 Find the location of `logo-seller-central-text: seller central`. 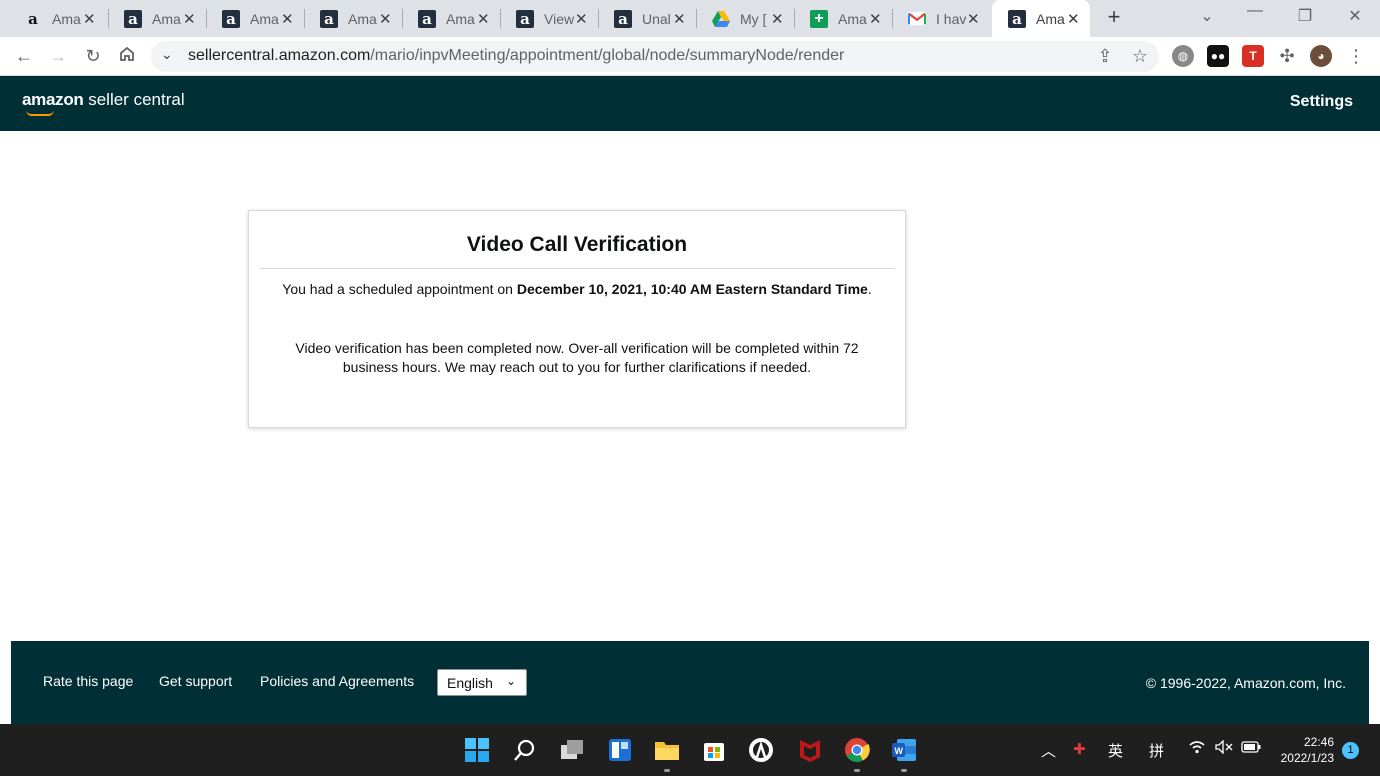

logo-seller-central-text: seller central is located at coordinates (134, 99).